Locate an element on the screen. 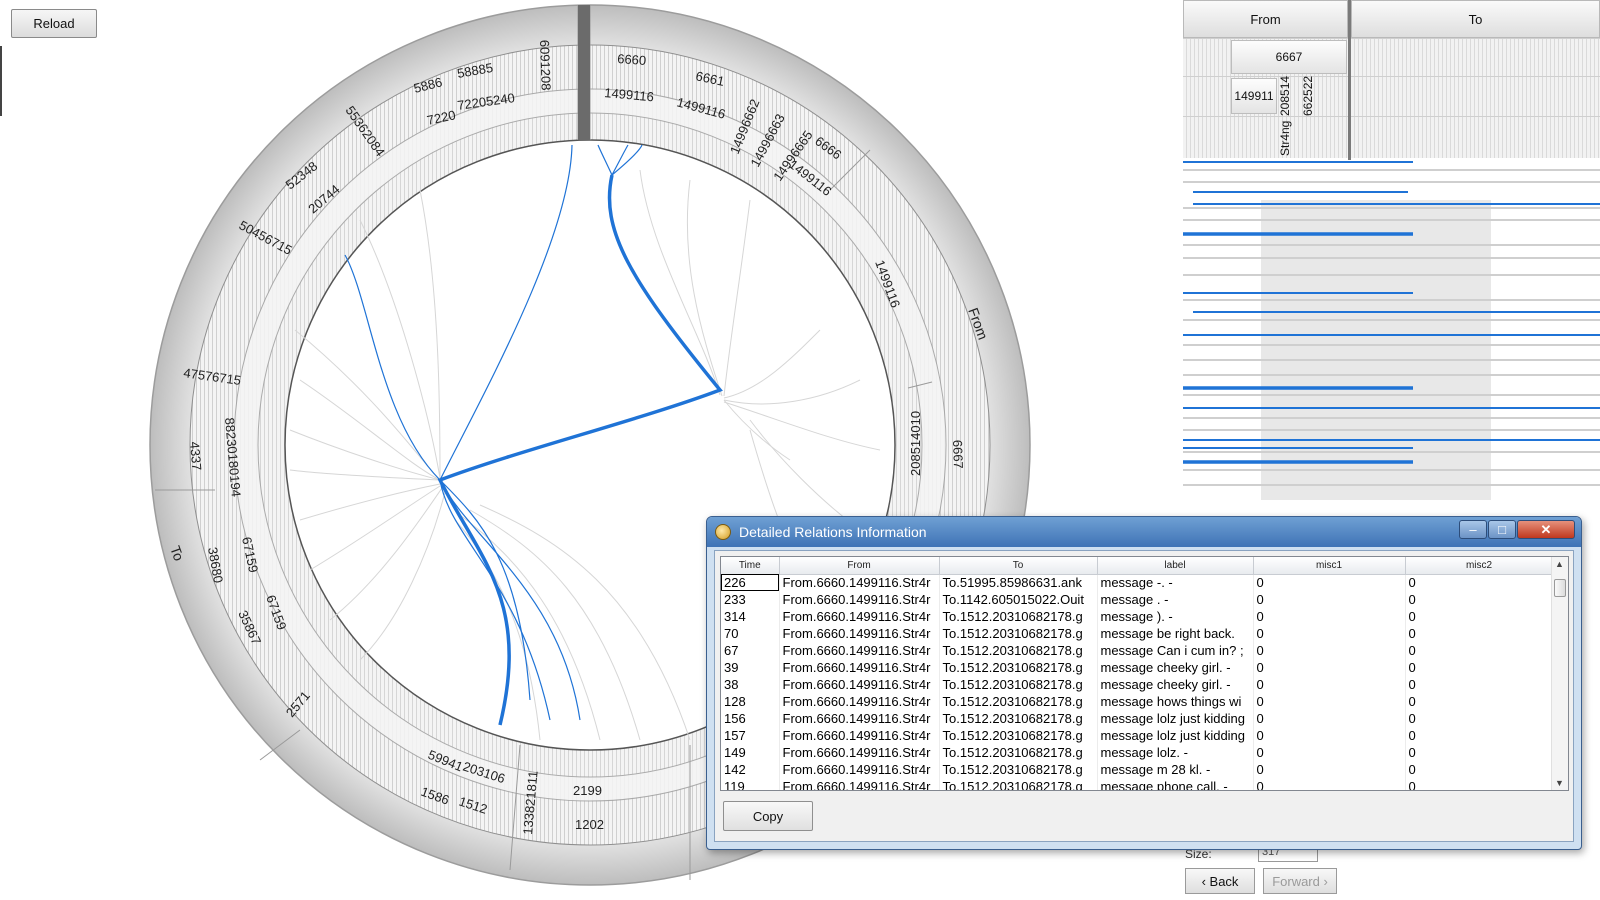 The width and height of the screenshot is (1600, 900). node-6667: 6667 is located at coordinates (1289, 57).